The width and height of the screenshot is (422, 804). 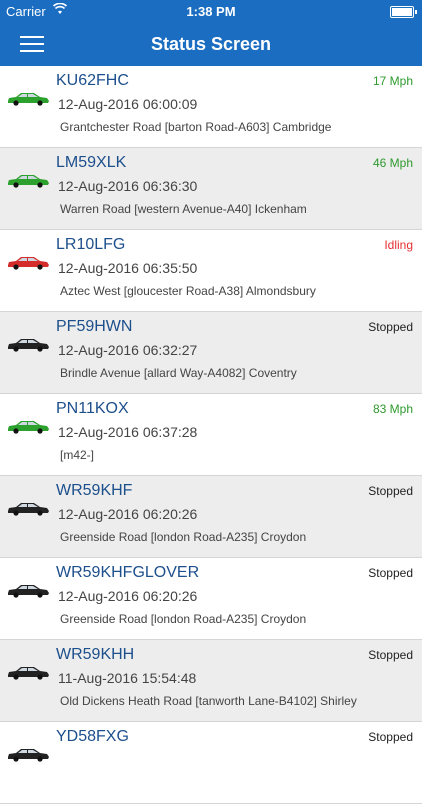 What do you see at coordinates (77, 455) in the screenshot?
I see `vehicle-address: [m42-]` at bounding box center [77, 455].